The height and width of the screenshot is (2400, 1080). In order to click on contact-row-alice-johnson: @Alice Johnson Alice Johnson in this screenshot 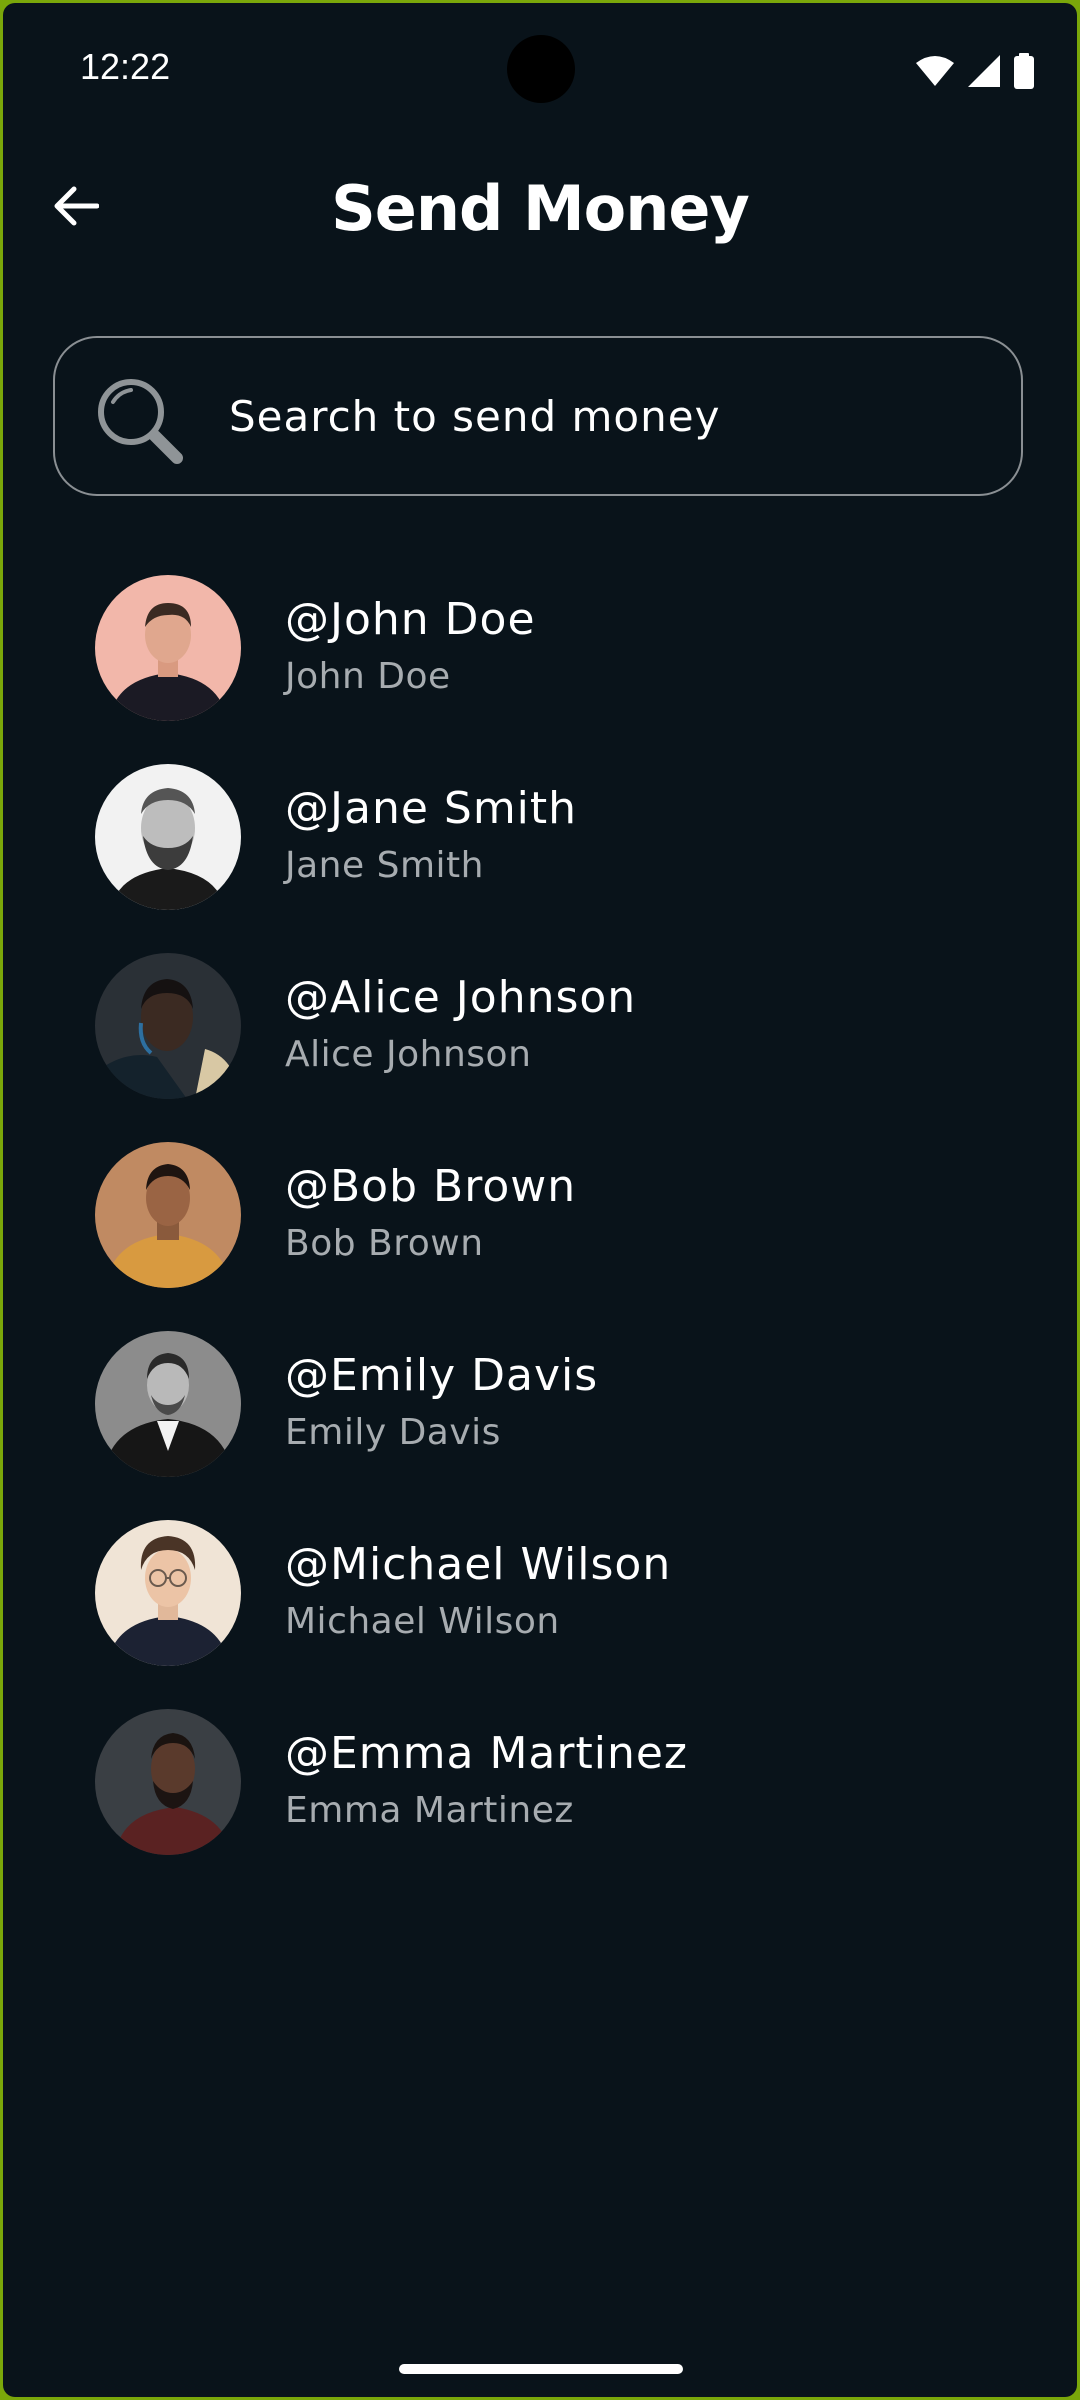, I will do `click(540, 1041)`.